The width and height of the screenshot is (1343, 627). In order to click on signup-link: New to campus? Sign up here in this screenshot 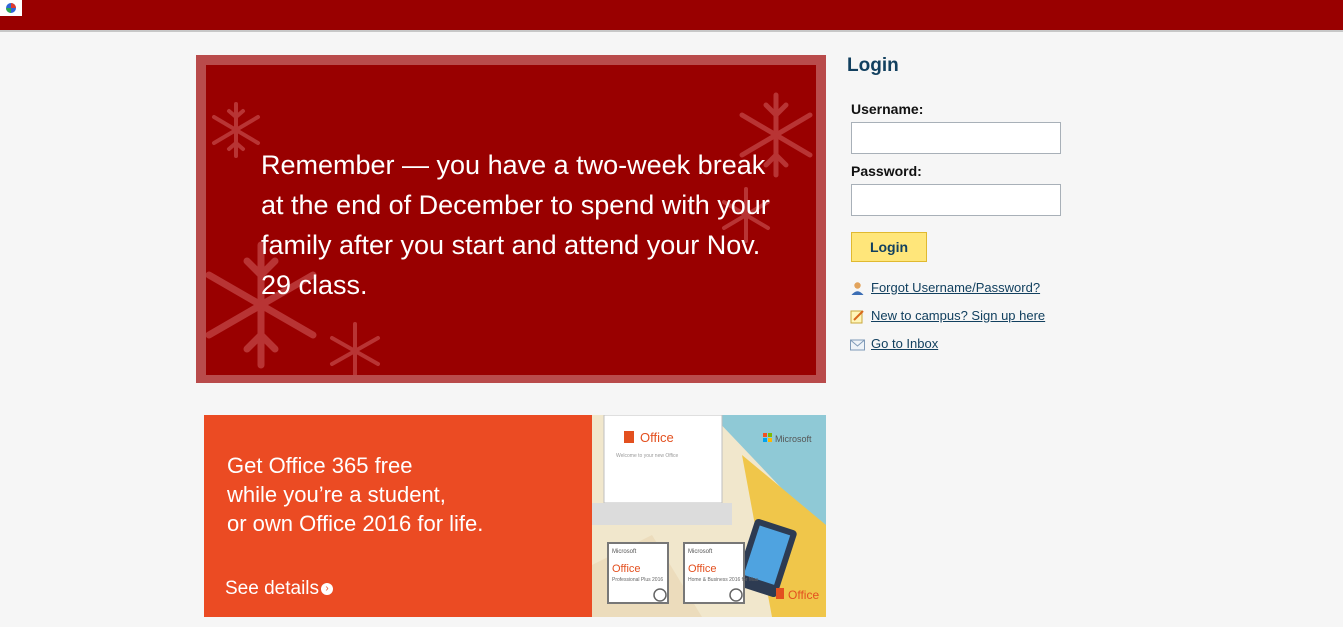, I will do `click(958, 315)`.